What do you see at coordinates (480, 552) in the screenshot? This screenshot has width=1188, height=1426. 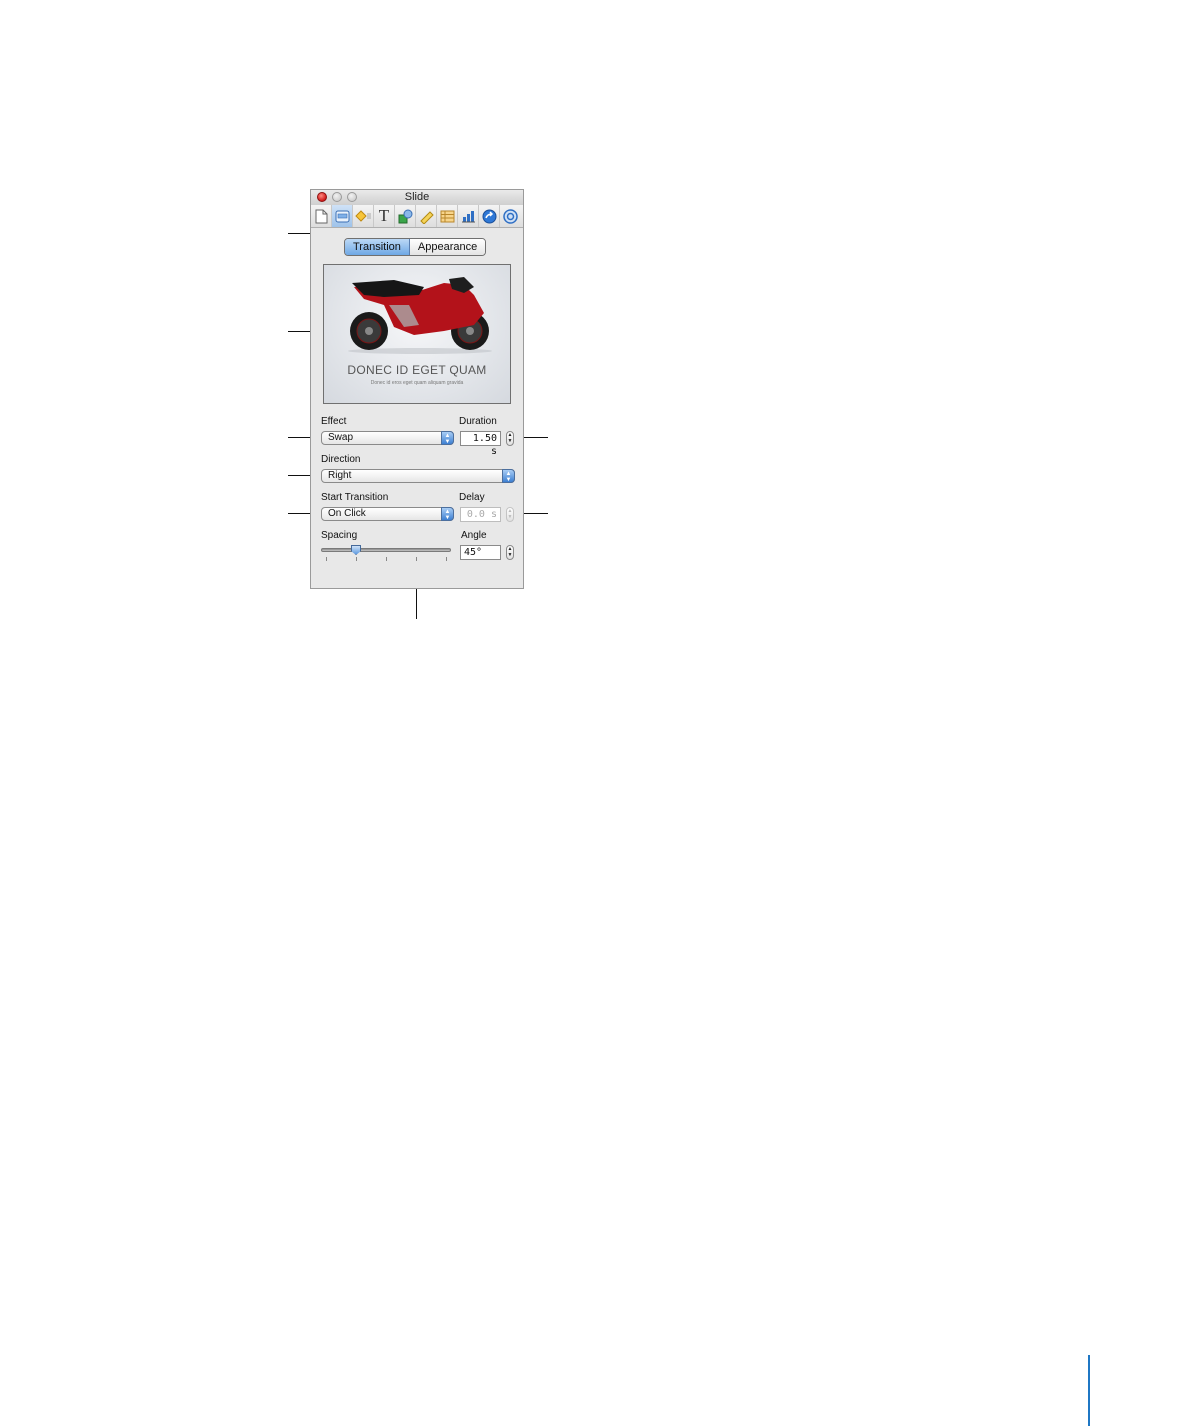 I see `angle-field: 45°` at bounding box center [480, 552].